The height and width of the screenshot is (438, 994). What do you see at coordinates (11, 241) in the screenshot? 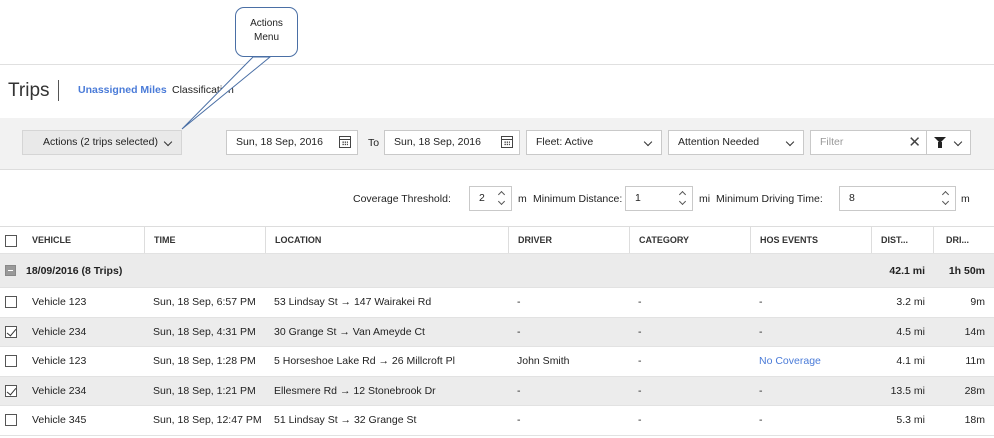
I see `select-all-checkbox` at bounding box center [11, 241].